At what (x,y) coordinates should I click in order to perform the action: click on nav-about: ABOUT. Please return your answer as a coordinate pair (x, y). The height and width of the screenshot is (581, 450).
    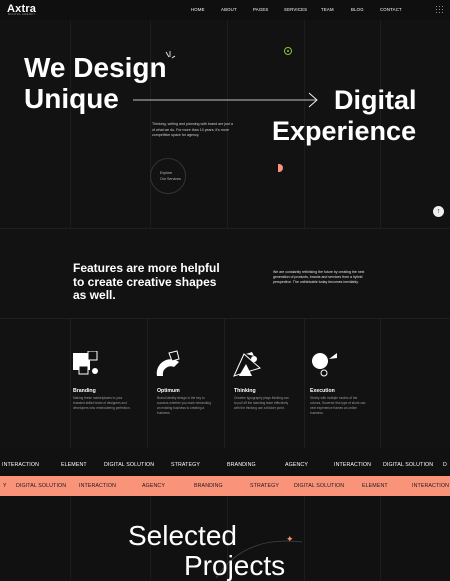
    Looking at the image, I should click on (229, 9).